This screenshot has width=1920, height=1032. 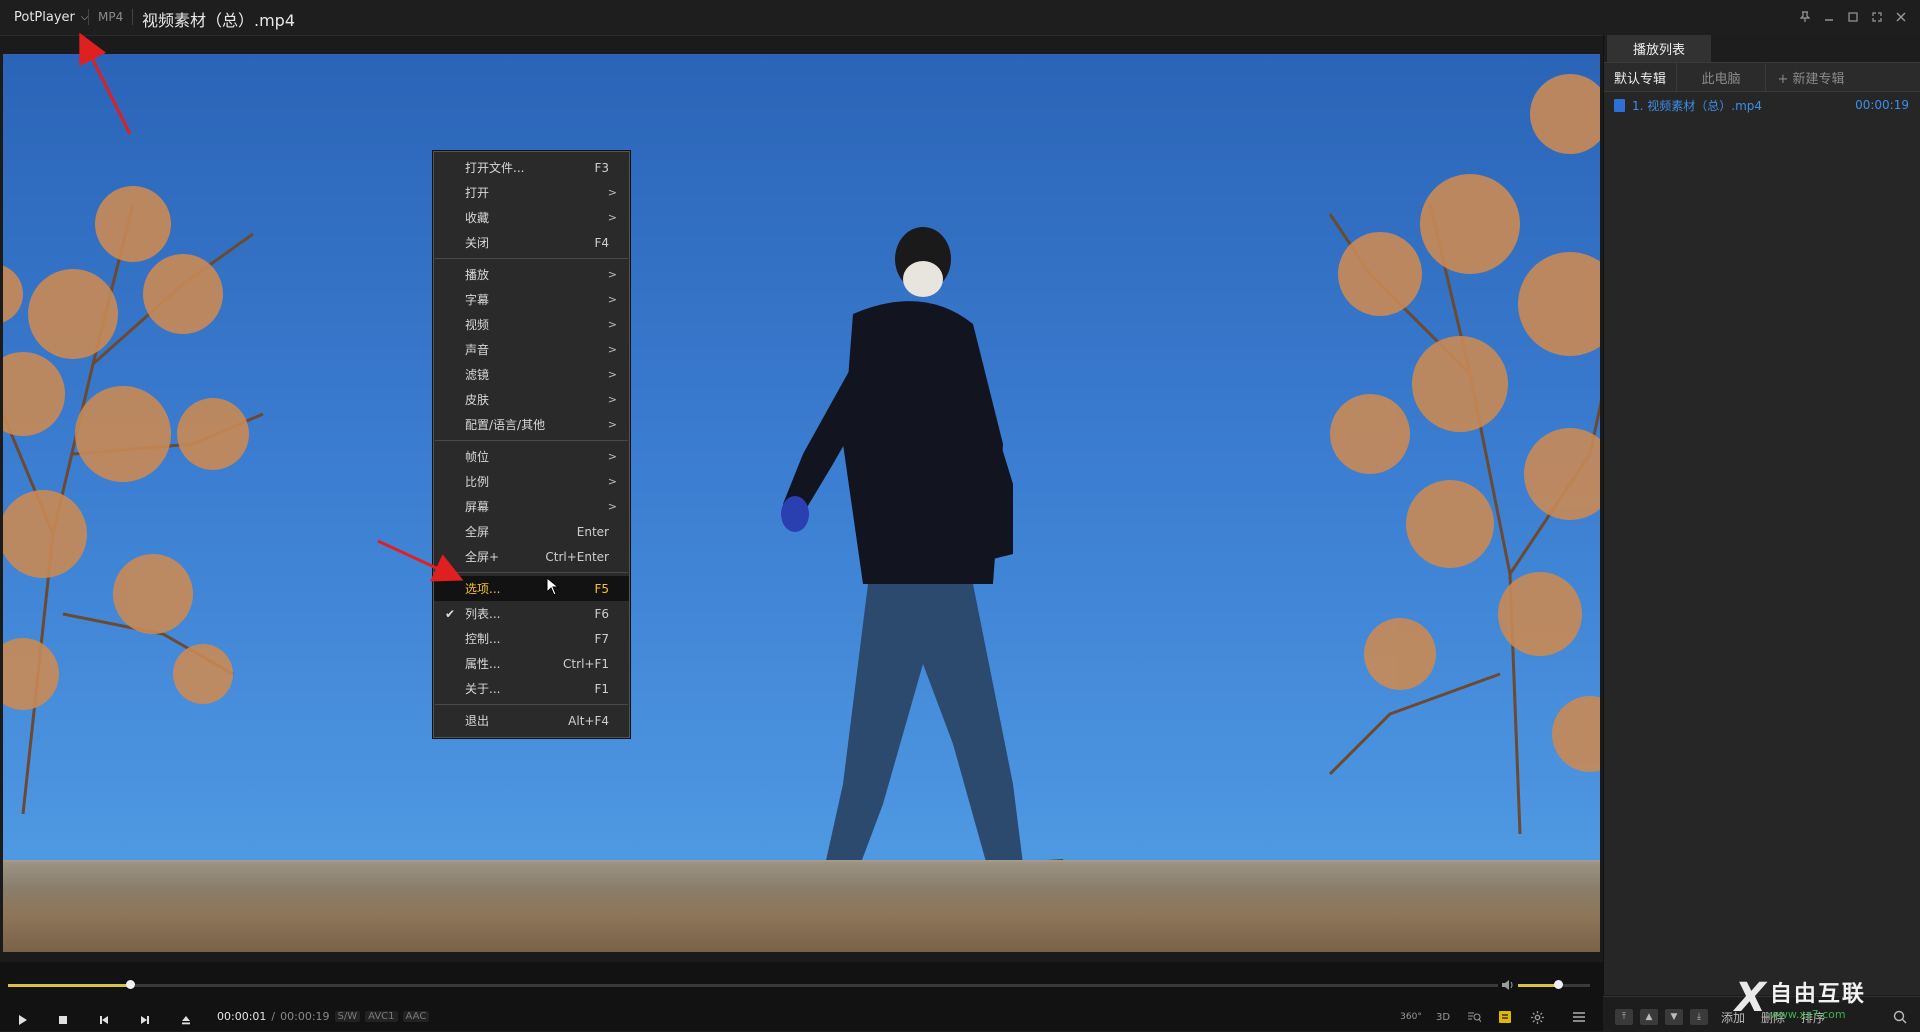 What do you see at coordinates (531, 531) in the screenshot?
I see `menu-item: 全屏 Enter` at bounding box center [531, 531].